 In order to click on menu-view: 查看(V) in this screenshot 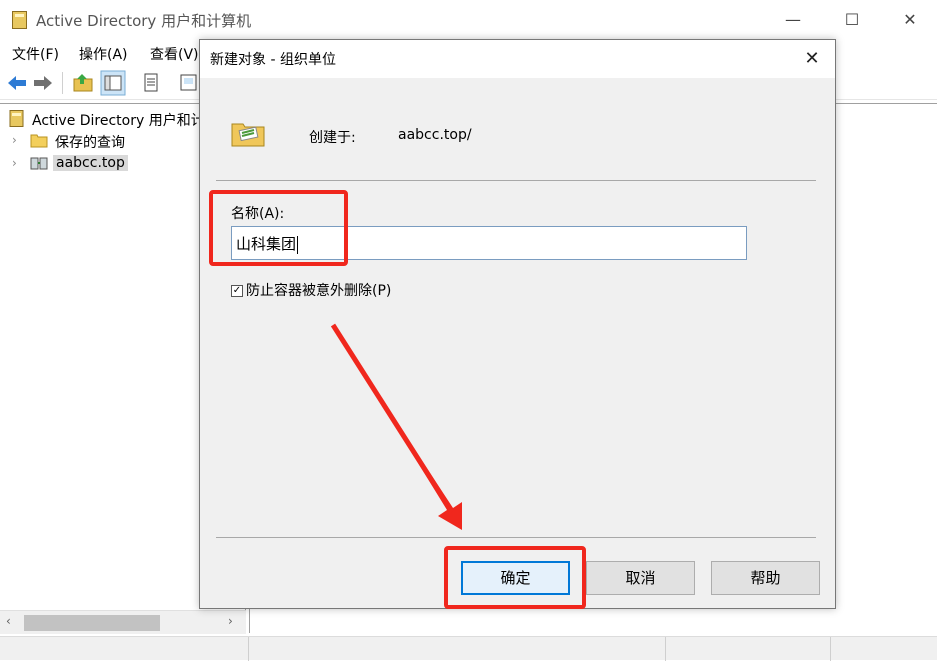, I will do `click(174, 54)`.